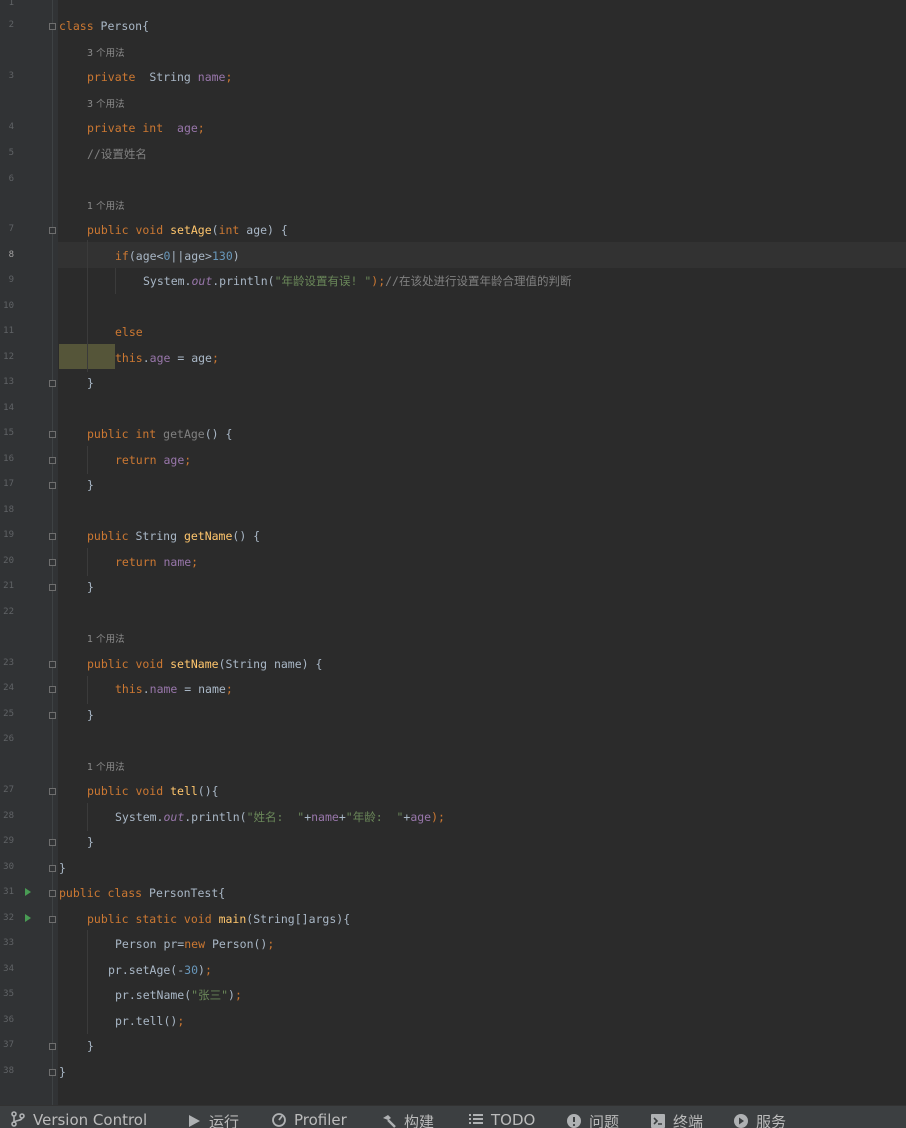 The image size is (906, 1128). I want to click on code-line: private int age;, so click(146, 128).